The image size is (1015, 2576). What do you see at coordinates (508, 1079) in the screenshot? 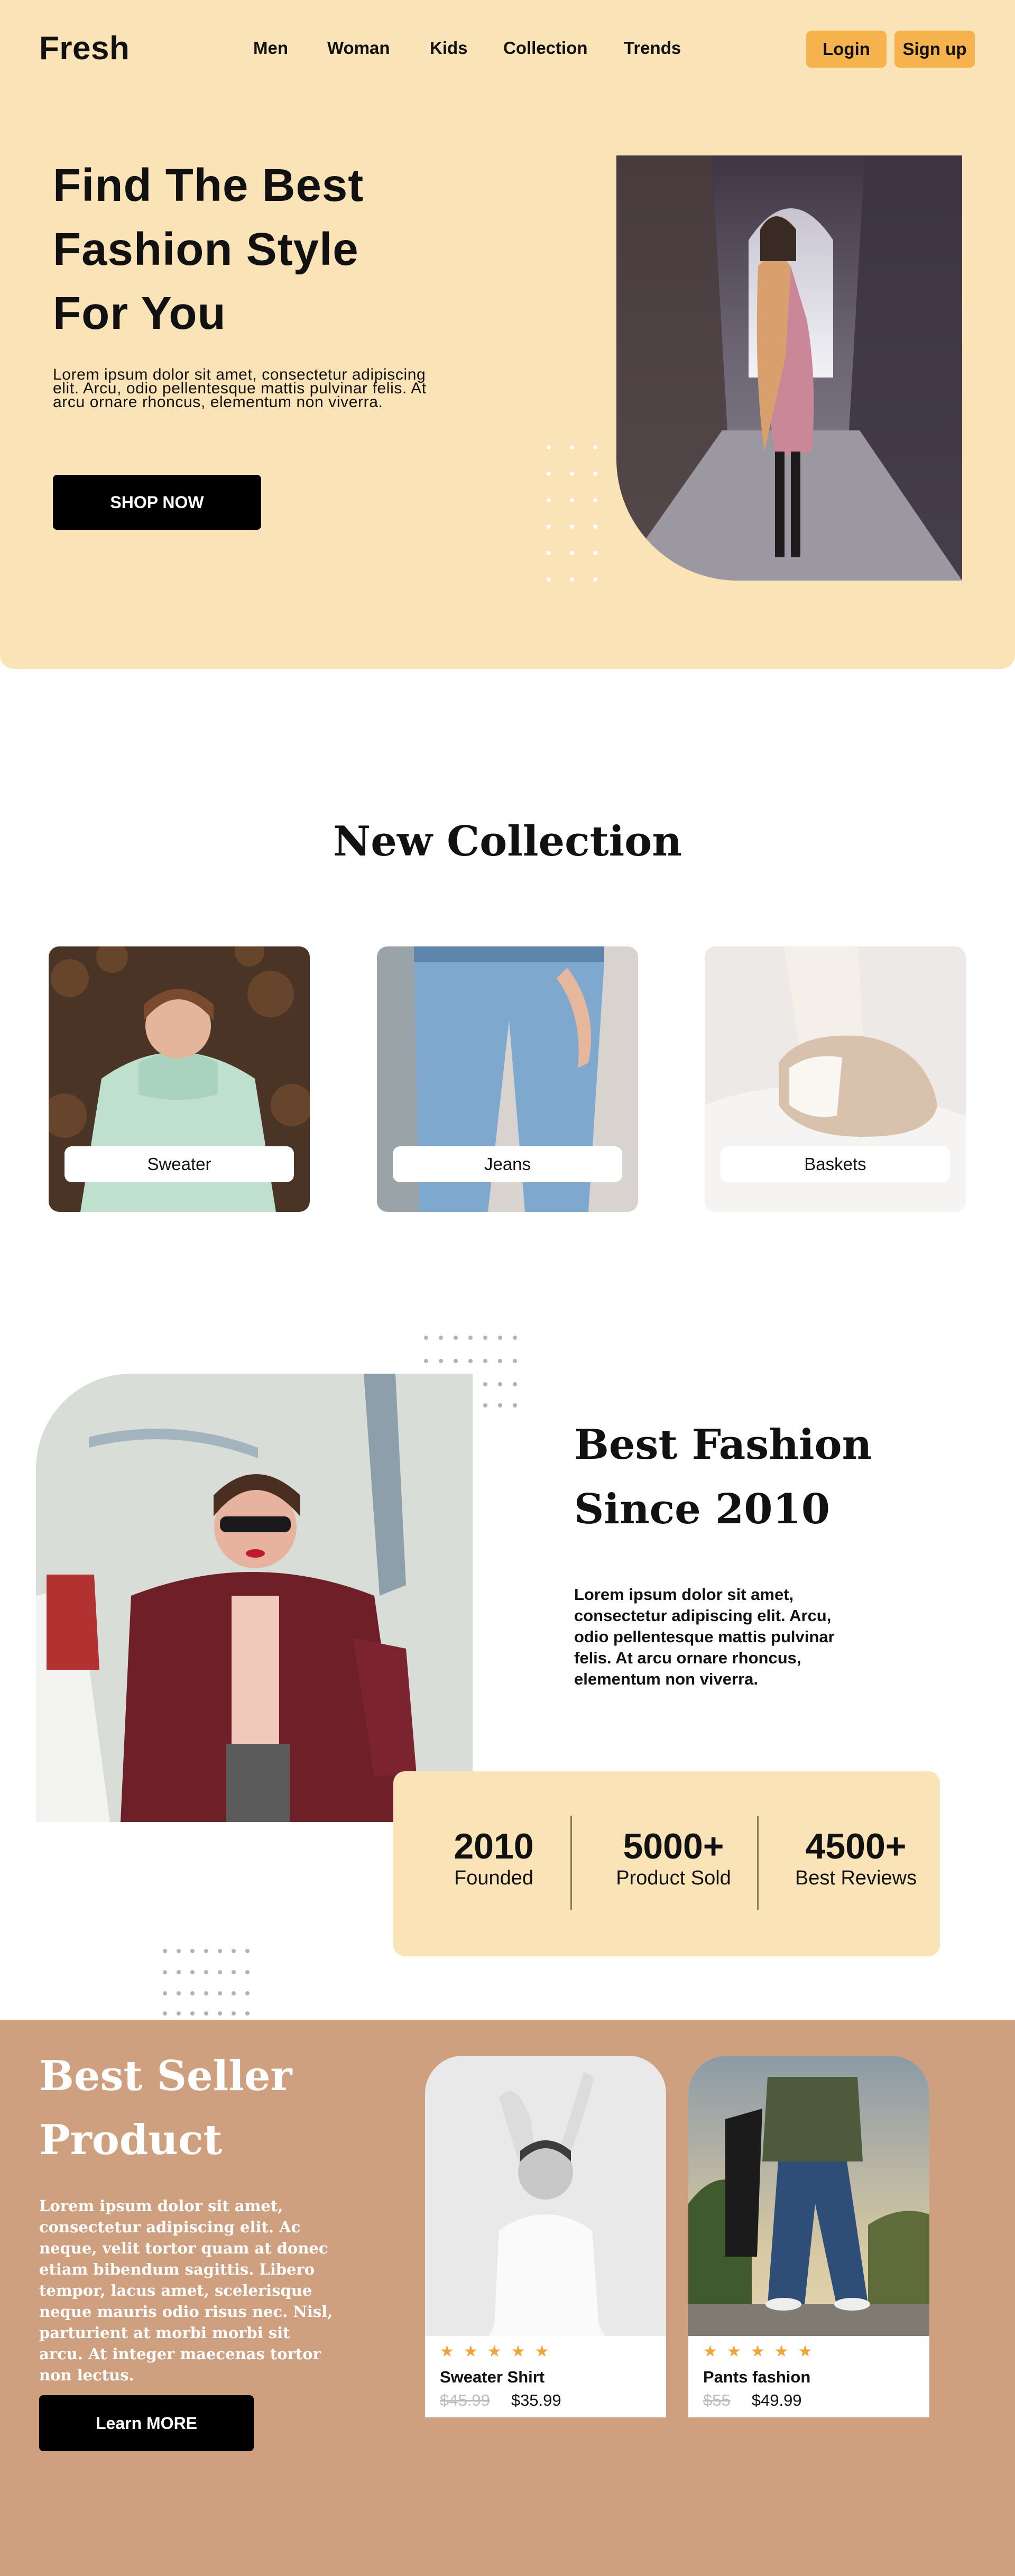
I see `collection-card-jeans: Jeans` at bounding box center [508, 1079].